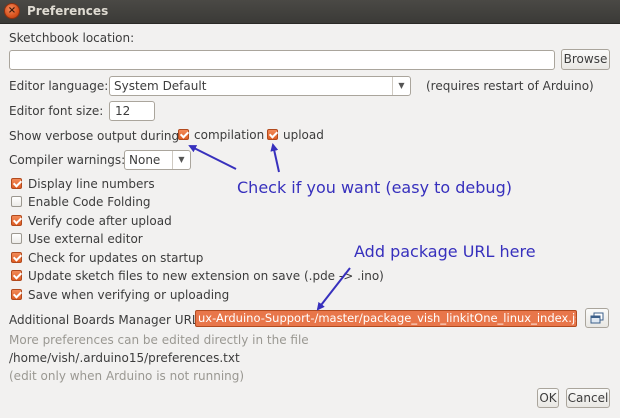 The image size is (620, 418). I want to click on annotation-arrows, so click(269, 227).